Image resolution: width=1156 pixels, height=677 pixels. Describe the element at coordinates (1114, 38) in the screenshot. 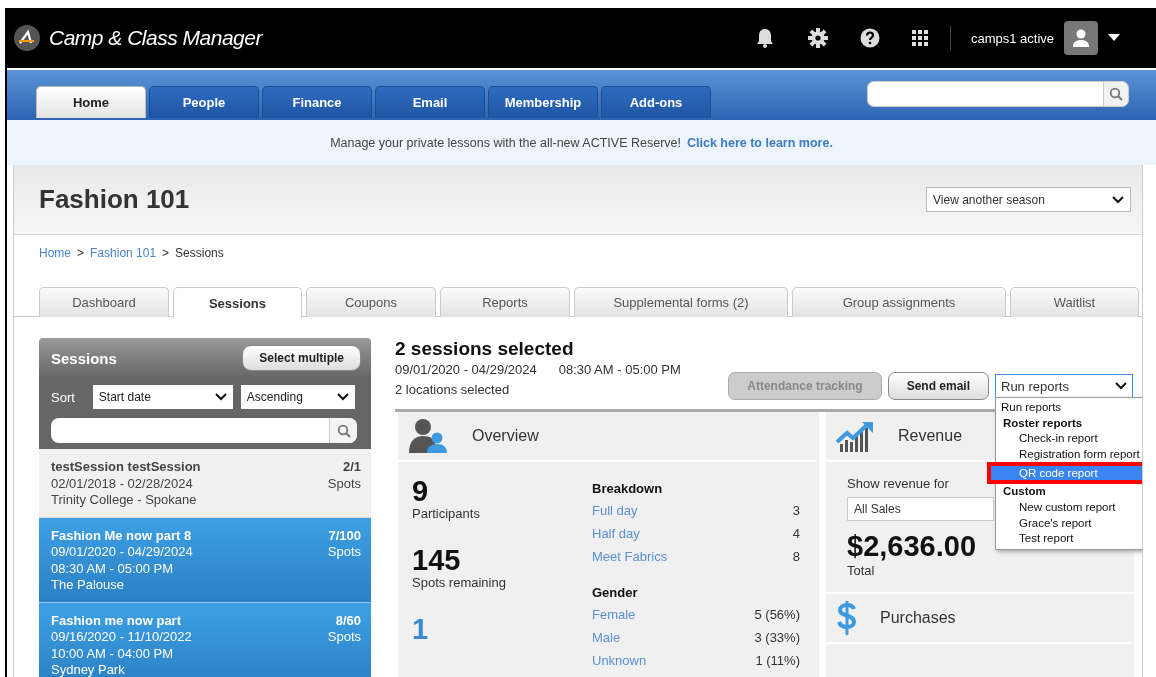

I see `caret-icon` at that location.